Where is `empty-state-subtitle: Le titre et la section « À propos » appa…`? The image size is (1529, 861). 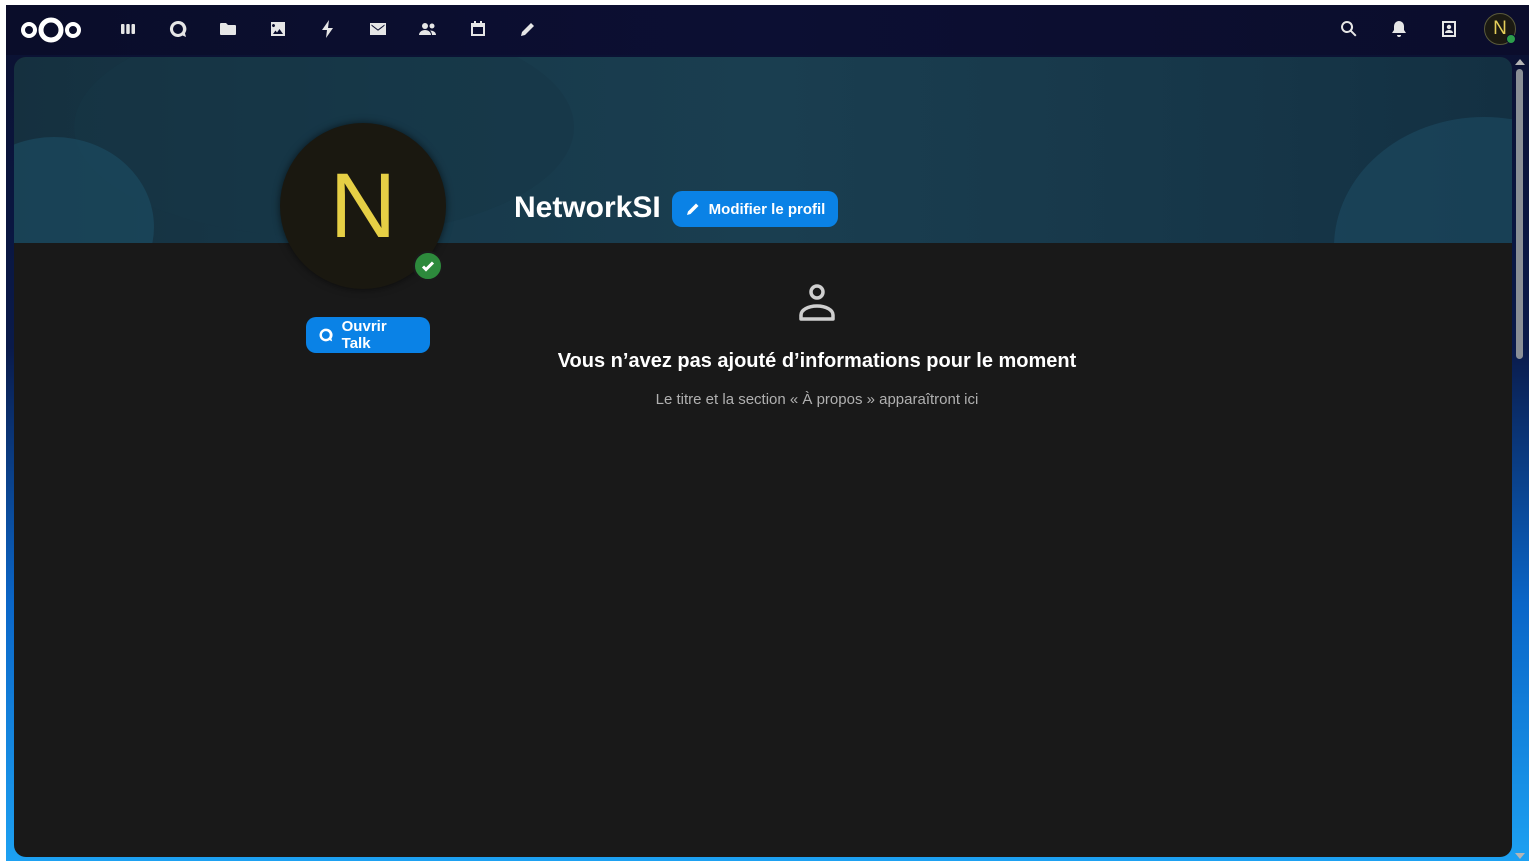
empty-state-subtitle: Le titre et la section « À propos » appa… is located at coordinates (817, 399).